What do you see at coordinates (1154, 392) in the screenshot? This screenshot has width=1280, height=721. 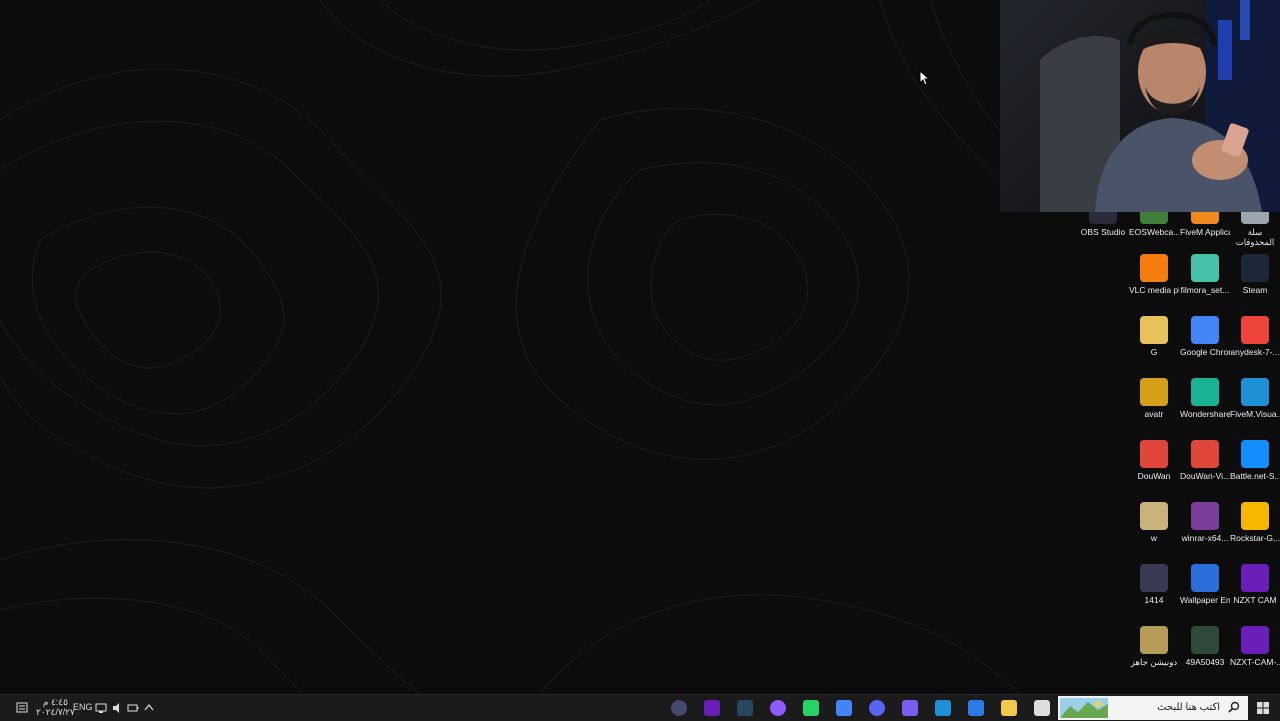 I see `avatr-icon` at bounding box center [1154, 392].